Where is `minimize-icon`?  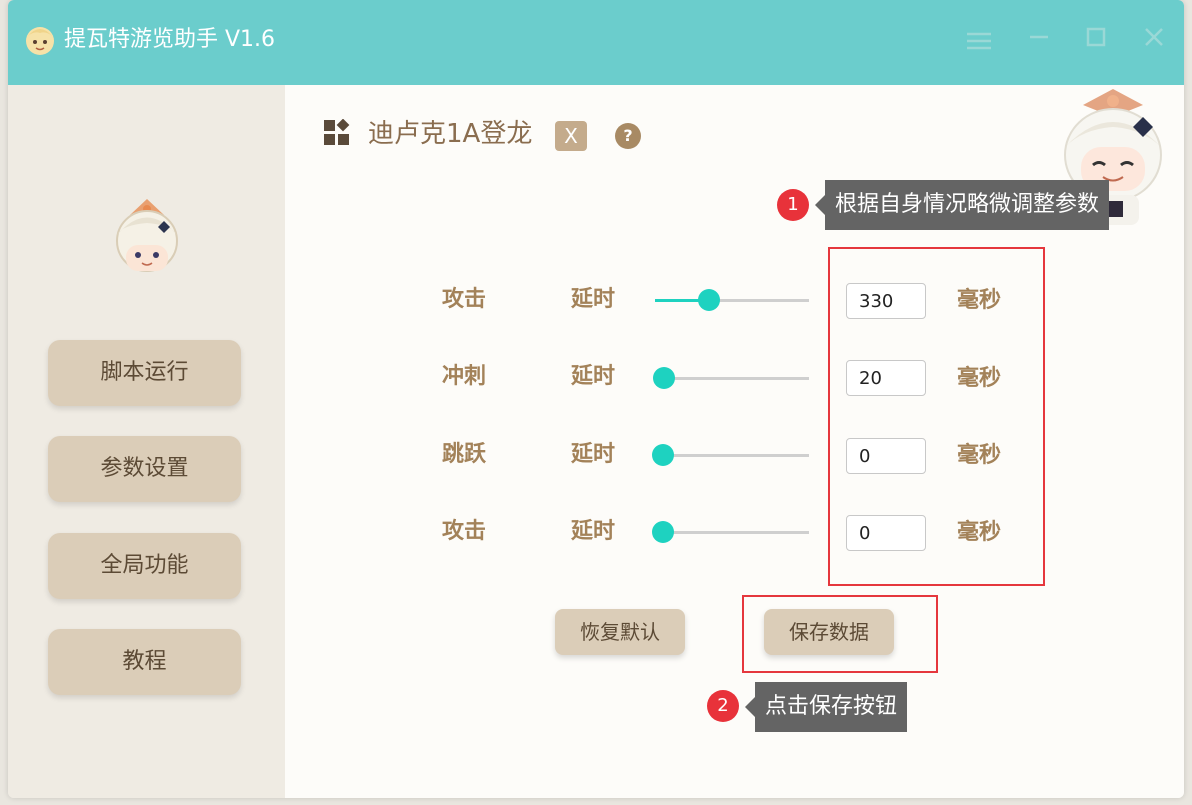 minimize-icon is located at coordinates (1039, 41).